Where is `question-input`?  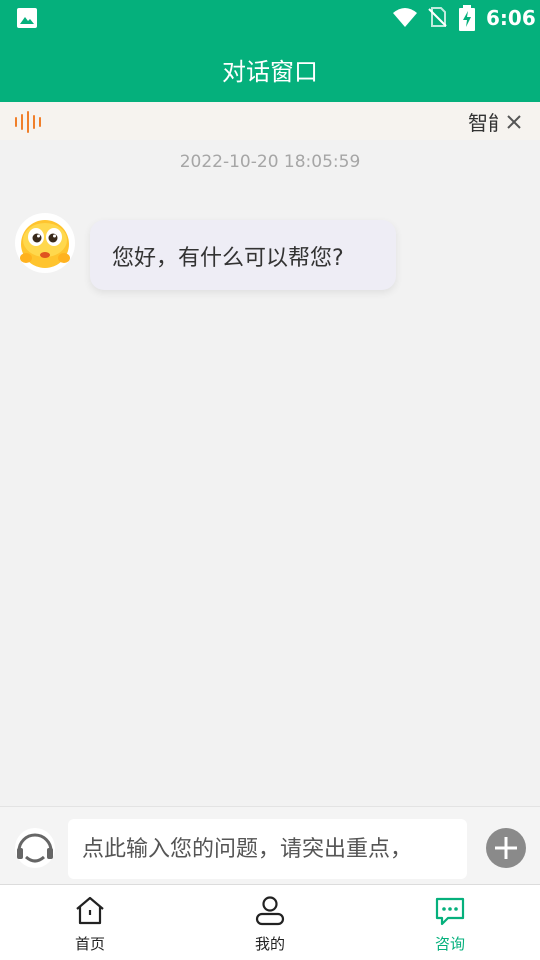
question-input is located at coordinates (267, 849).